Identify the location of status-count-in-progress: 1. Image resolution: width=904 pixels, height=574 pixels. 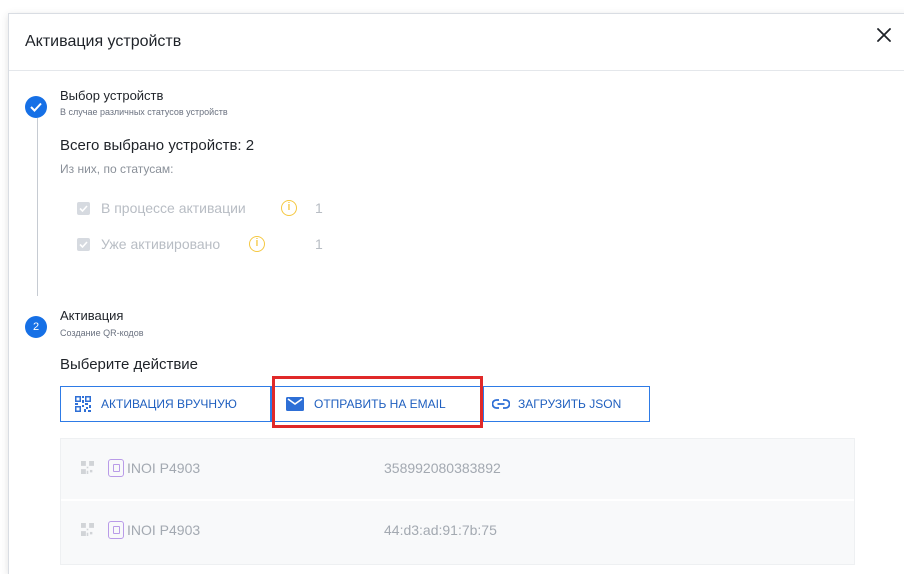
(319, 208).